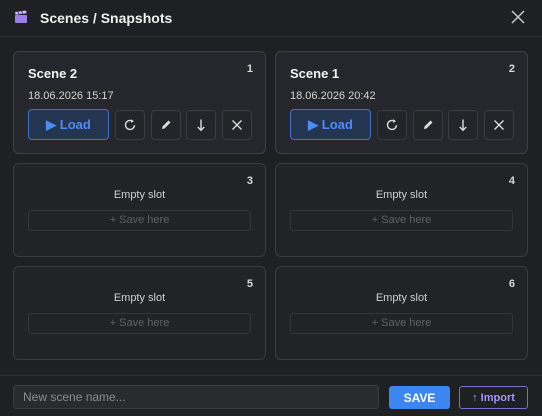  Describe the element at coordinates (139, 102) in the screenshot. I see `scene-slot-1: Scene 2 1 18.06.2026 15:17 ▶ Load` at that location.